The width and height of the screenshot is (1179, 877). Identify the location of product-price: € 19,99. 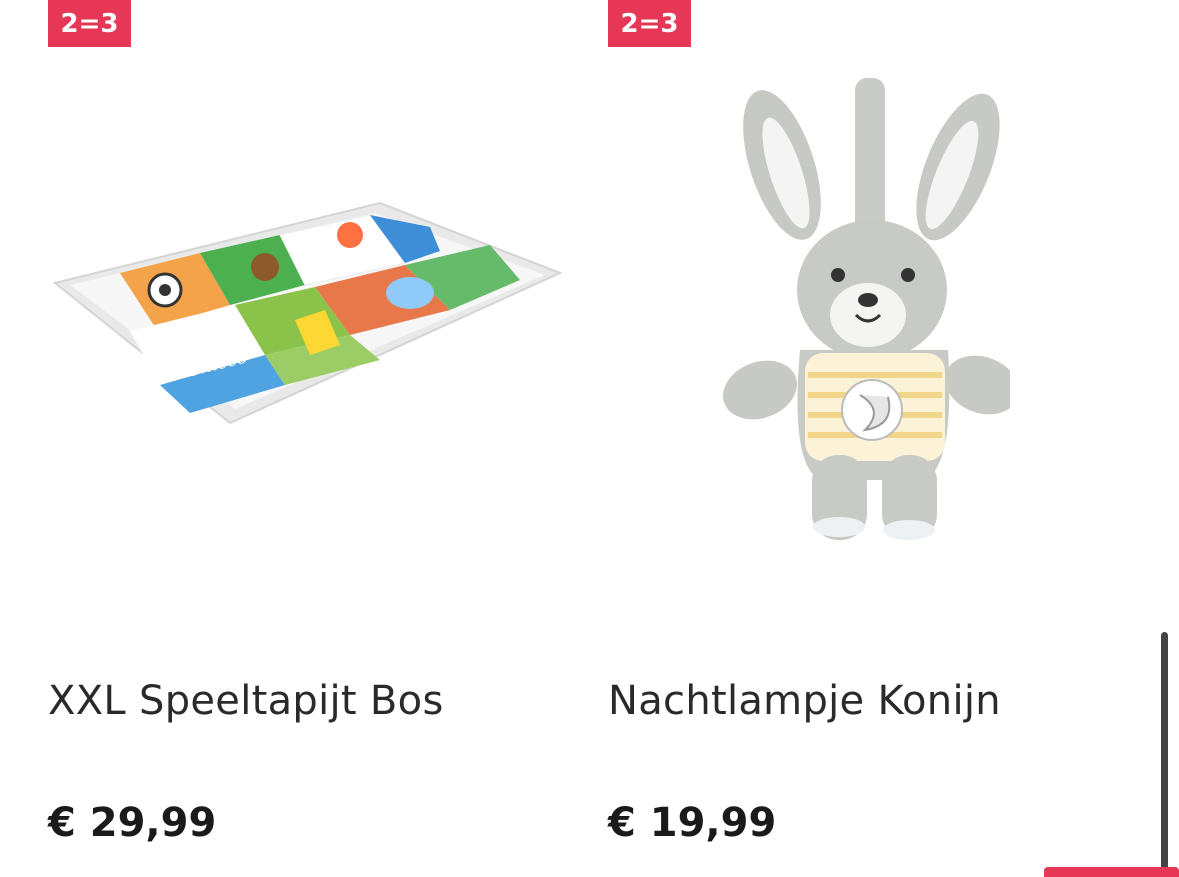
(692, 823).